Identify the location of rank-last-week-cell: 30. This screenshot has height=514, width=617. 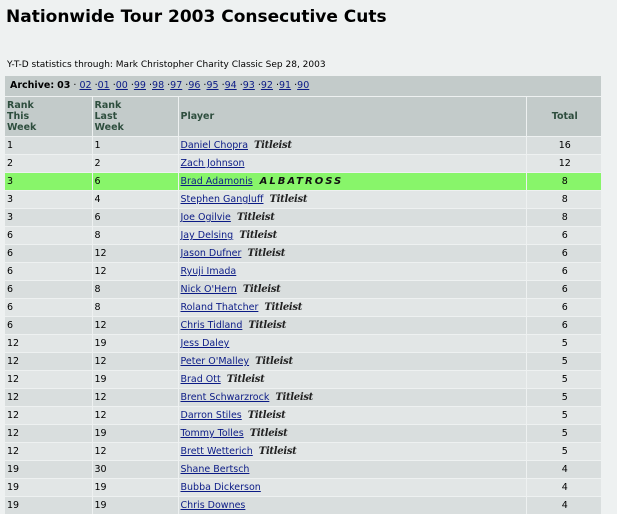
(135, 470).